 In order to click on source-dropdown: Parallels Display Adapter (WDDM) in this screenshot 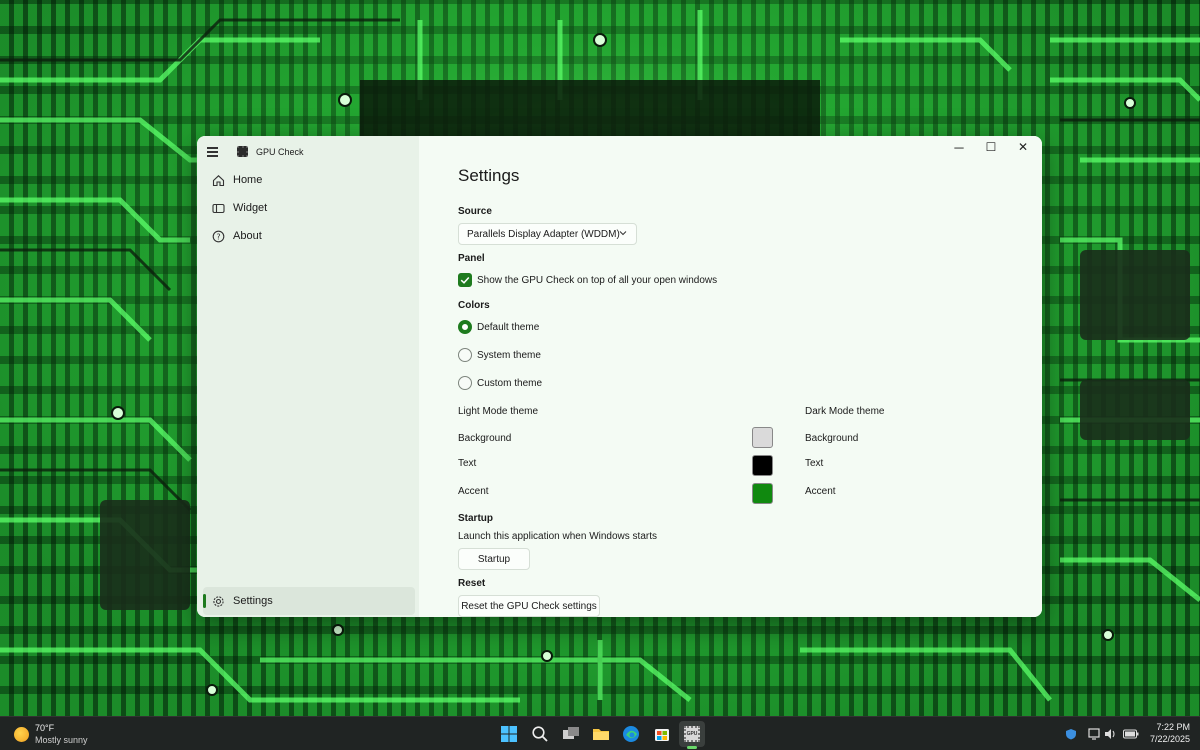, I will do `click(547, 234)`.